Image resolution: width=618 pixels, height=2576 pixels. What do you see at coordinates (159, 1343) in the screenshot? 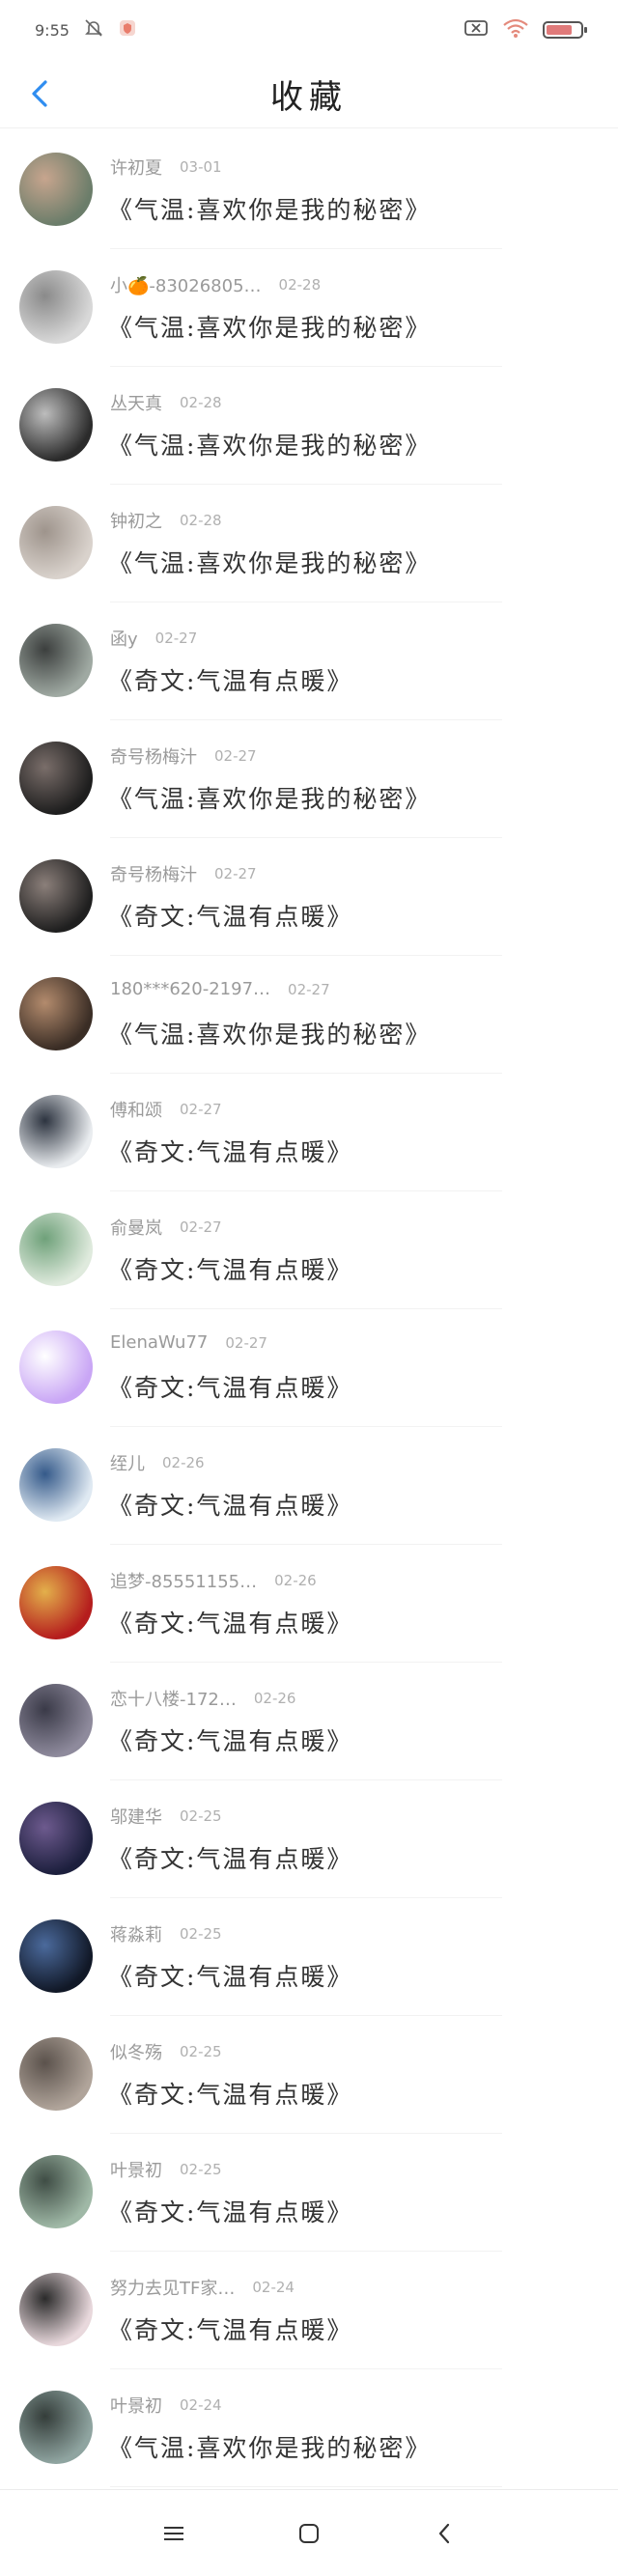
I see `user-name: ElenaWu77` at bounding box center [159, 1343].